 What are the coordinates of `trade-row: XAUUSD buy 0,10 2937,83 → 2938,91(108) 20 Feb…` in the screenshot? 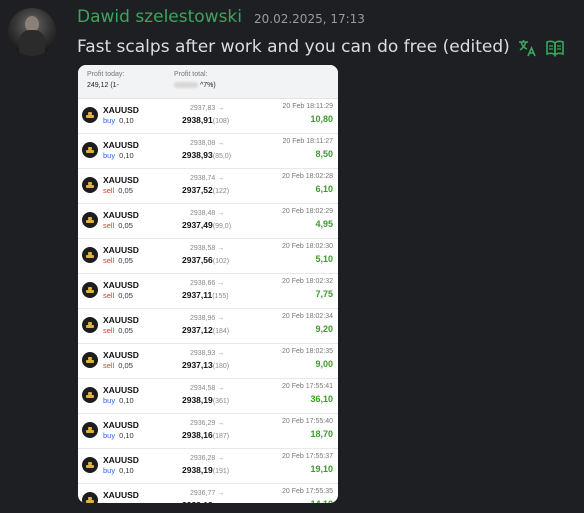 It's located at (208, 116).